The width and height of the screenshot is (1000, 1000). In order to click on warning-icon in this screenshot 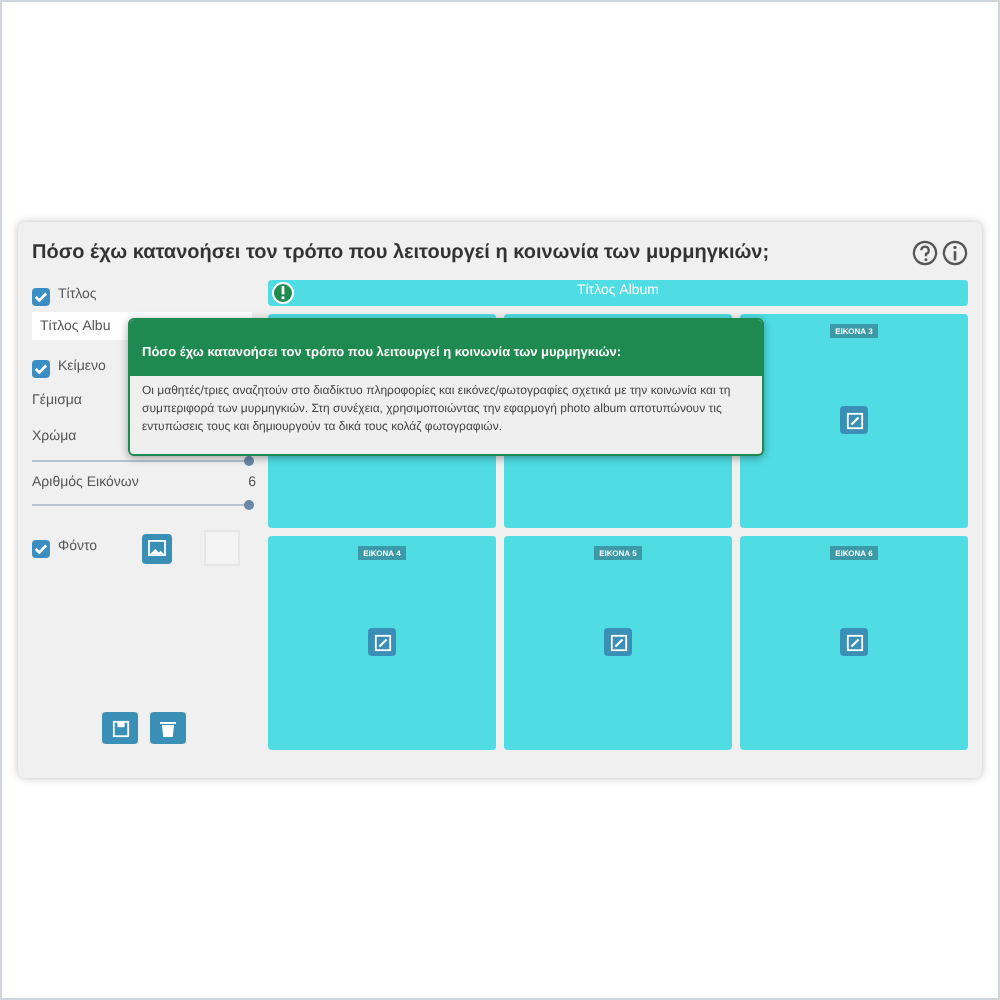, I will do `click(283, 293)`.